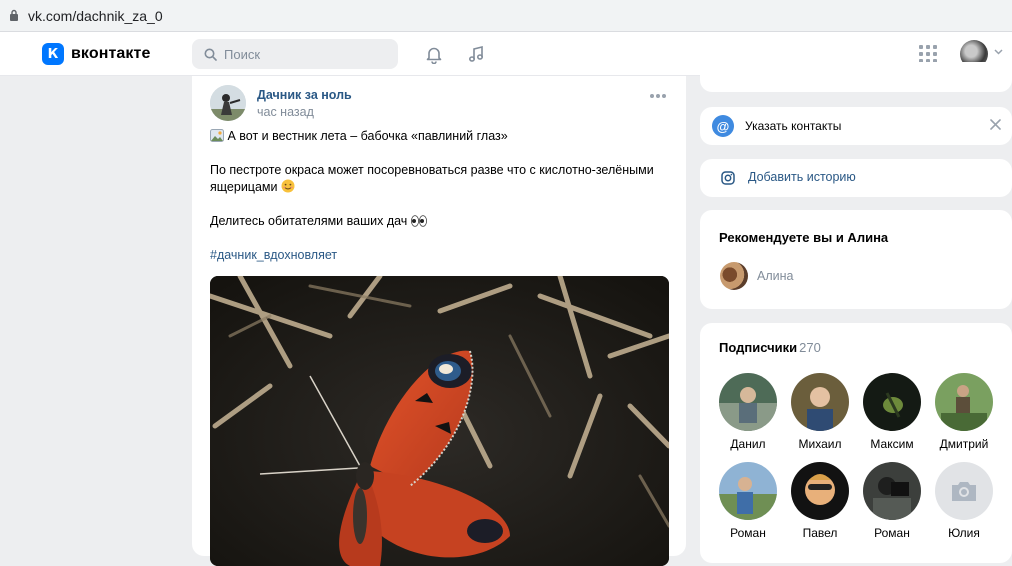 This screenshot has width=1012, height=566. What do you see at coordinates (856, 77) in the screenshot?
I see `sidebar-top-card` at bounding box center [856, 77].